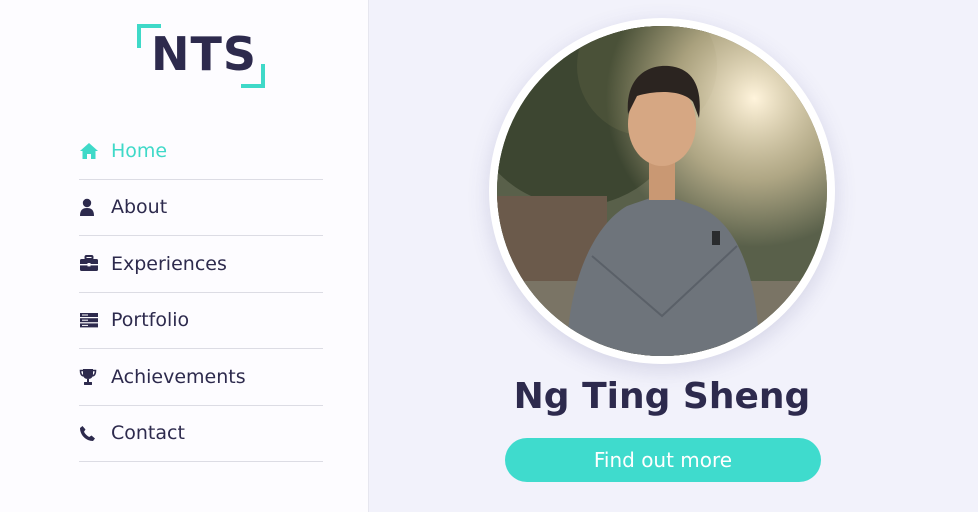 The width and height of the screenshot is (978, 512). What do you see at coordinates (90, 151) in the screenshot?
I see `home-icon` at bounding box center [90, 151].